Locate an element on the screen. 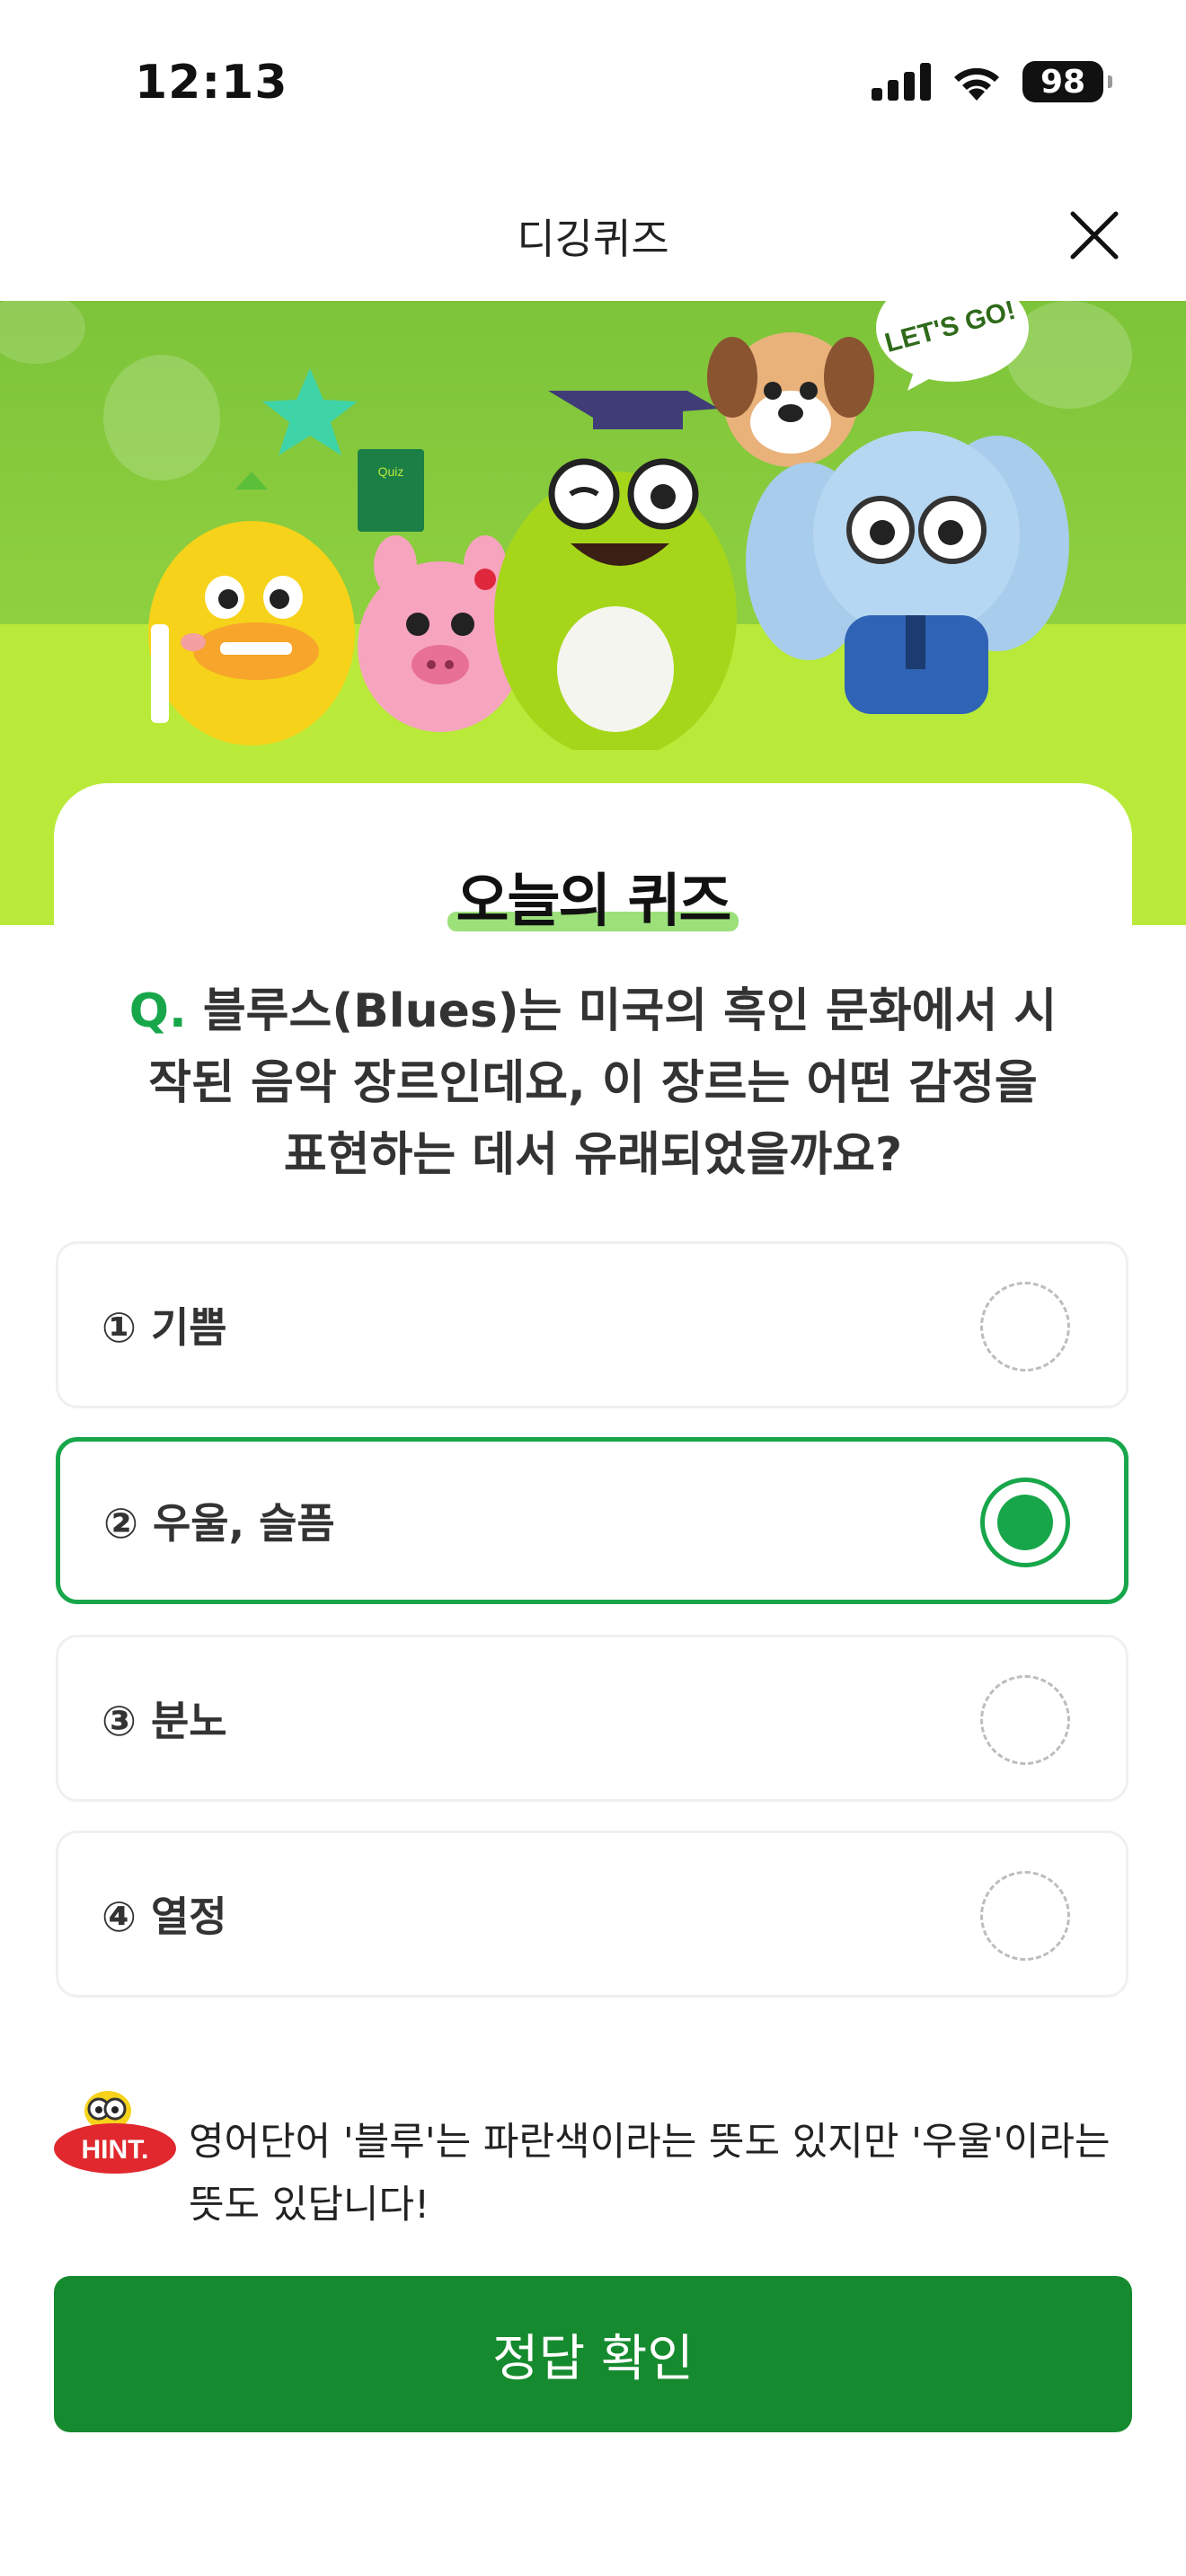  option-2: ② 우울, 슬픔 is located at coordinates (592, 1520).